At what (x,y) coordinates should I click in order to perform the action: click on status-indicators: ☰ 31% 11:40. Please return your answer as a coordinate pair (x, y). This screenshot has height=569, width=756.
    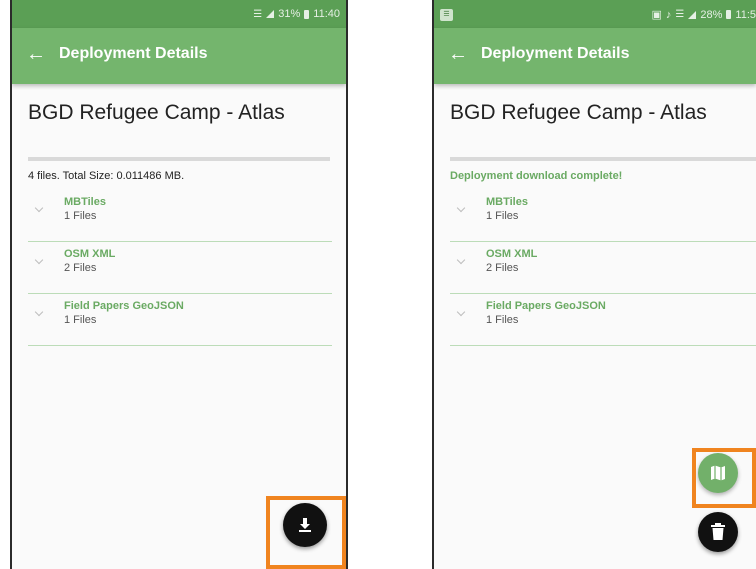
    Looking at the image, I should click on (296, 14).